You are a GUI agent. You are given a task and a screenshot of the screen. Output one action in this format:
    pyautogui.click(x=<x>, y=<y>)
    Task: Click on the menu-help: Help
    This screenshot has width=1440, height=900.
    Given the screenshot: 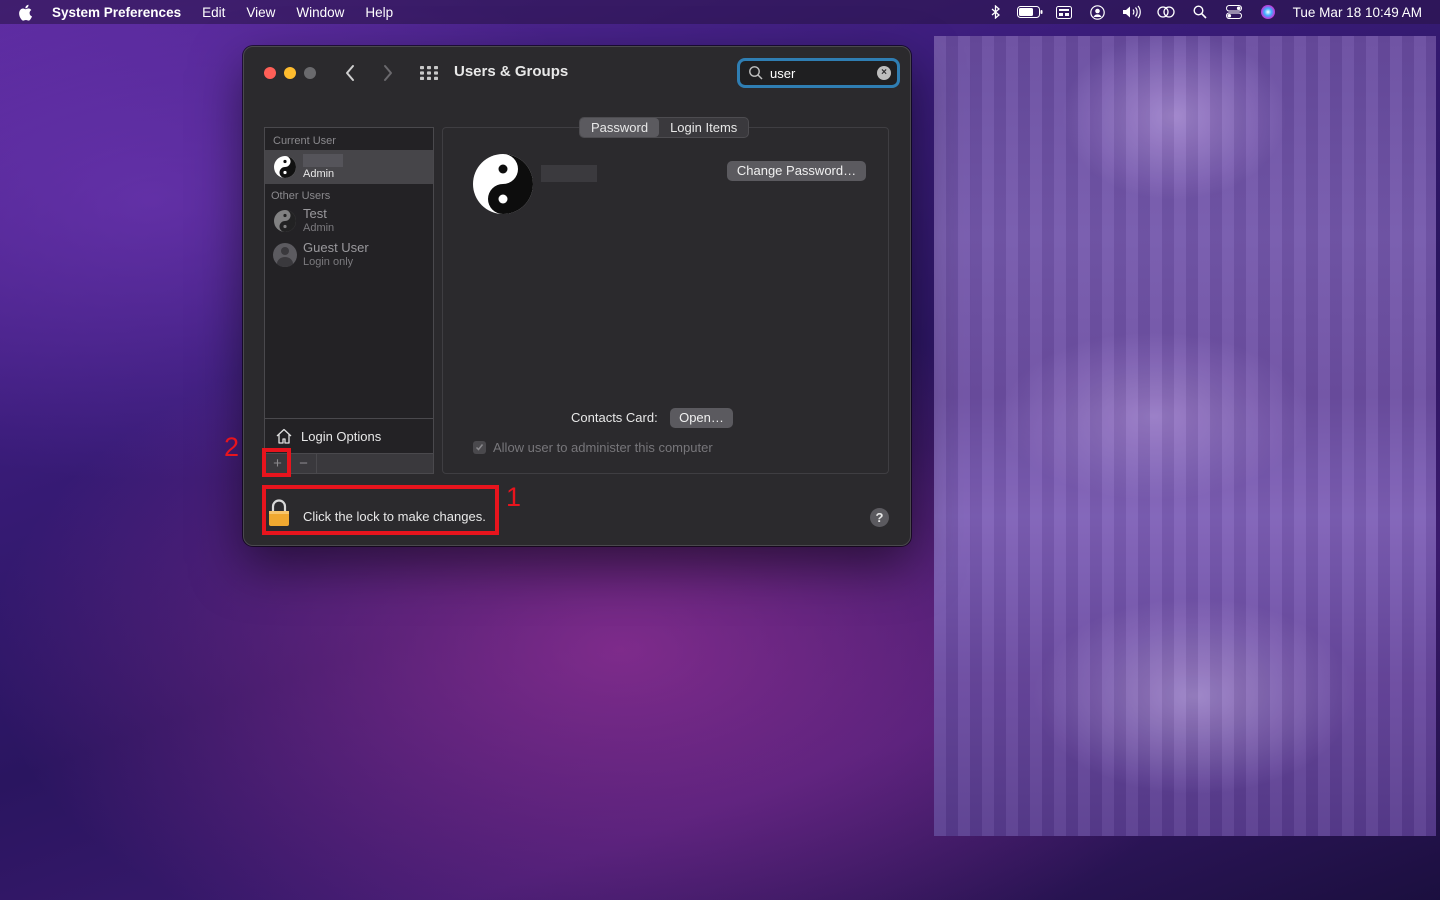 What is the action you would take?
    pyautogui.click(x=379, y=12)
    